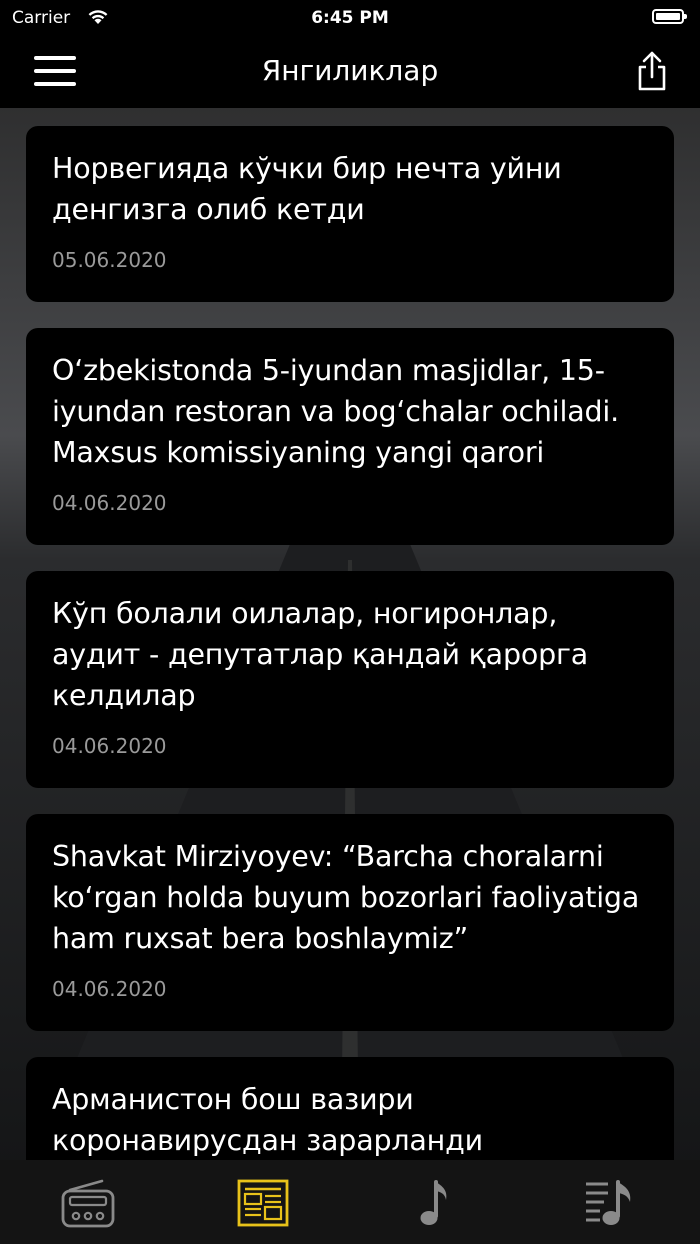 The height and width of the screenshot is (1244, 700). I want to click on tab-bar, so click(350, 1202).